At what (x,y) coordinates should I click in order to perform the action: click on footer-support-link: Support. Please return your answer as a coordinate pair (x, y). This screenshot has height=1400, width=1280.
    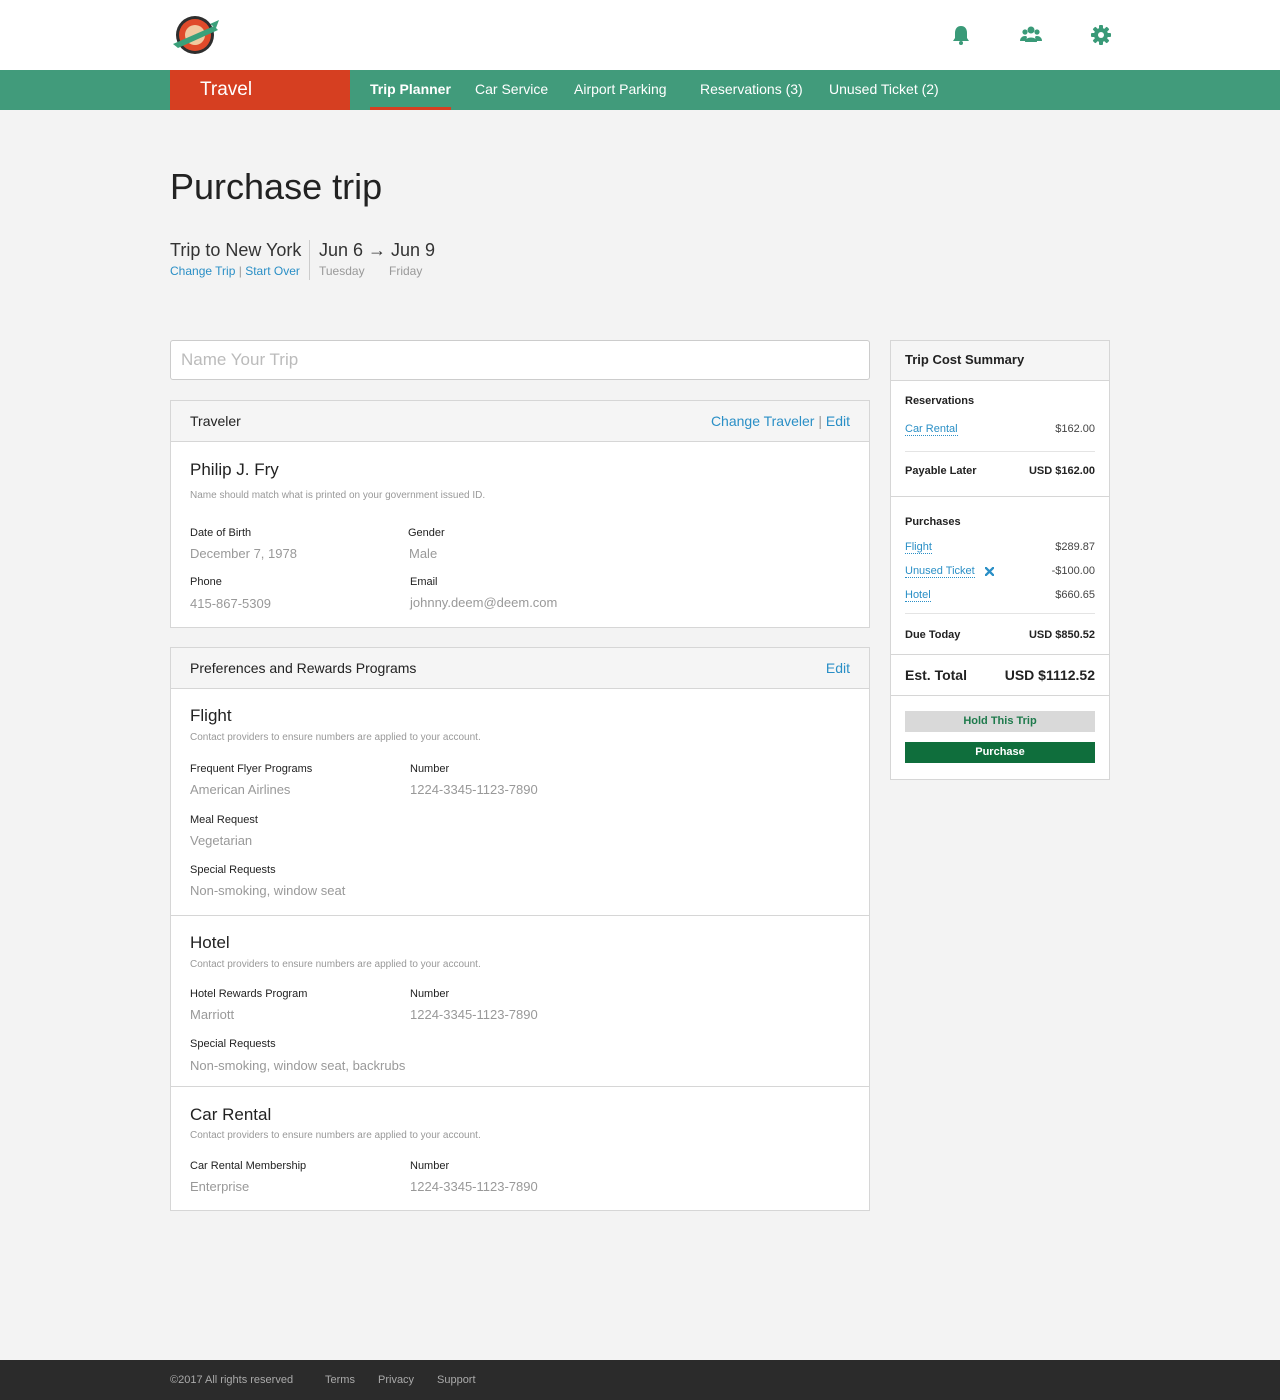
    Looking at the image, I should click on (456, 1380).